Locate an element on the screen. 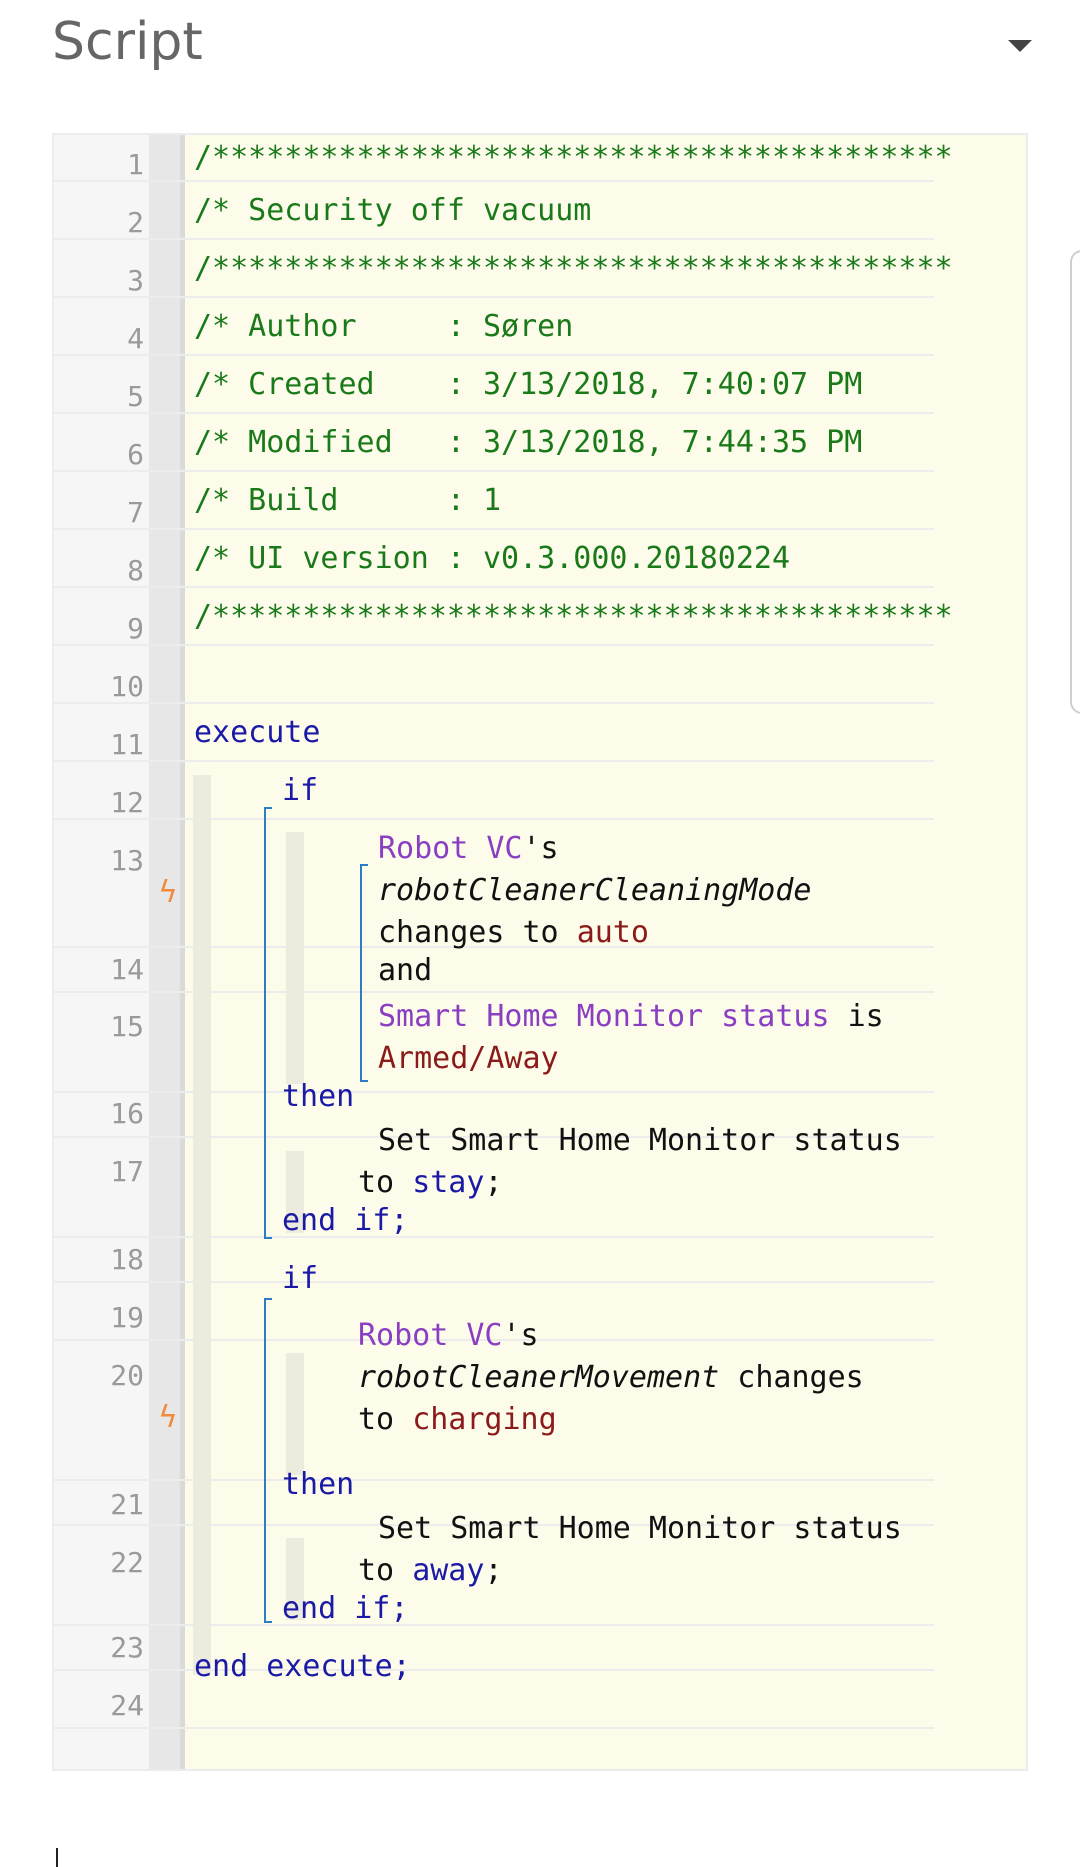  line-number: 23 is located at coordinates (127, 1647).